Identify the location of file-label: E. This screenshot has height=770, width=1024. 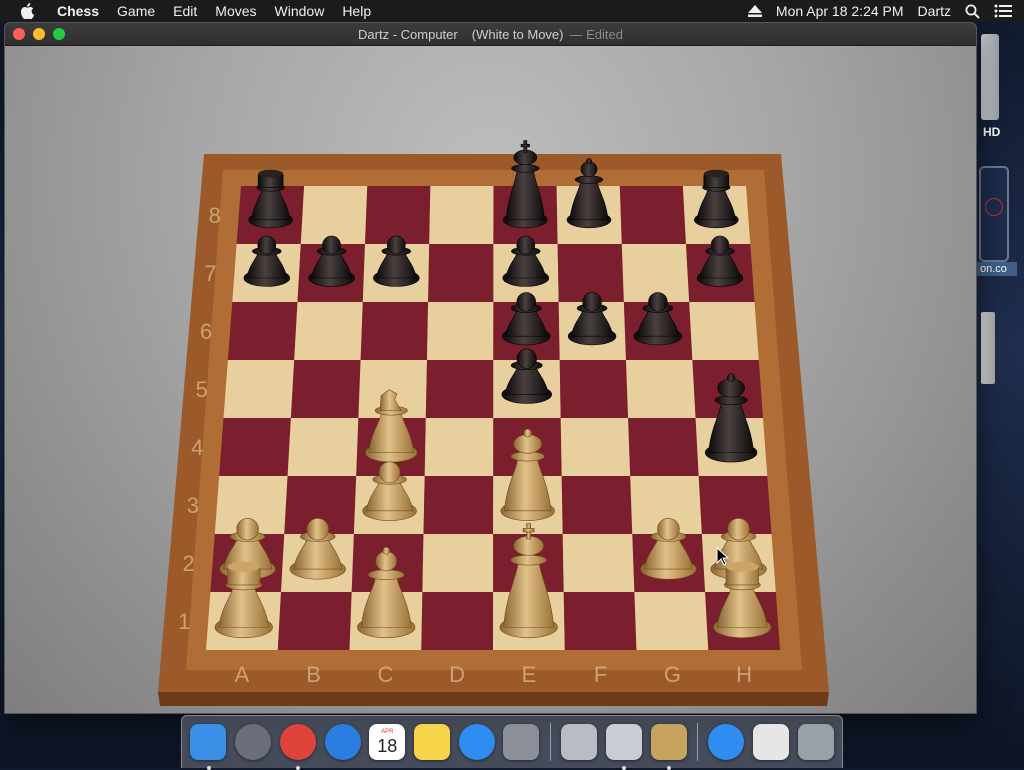
(529, 674).